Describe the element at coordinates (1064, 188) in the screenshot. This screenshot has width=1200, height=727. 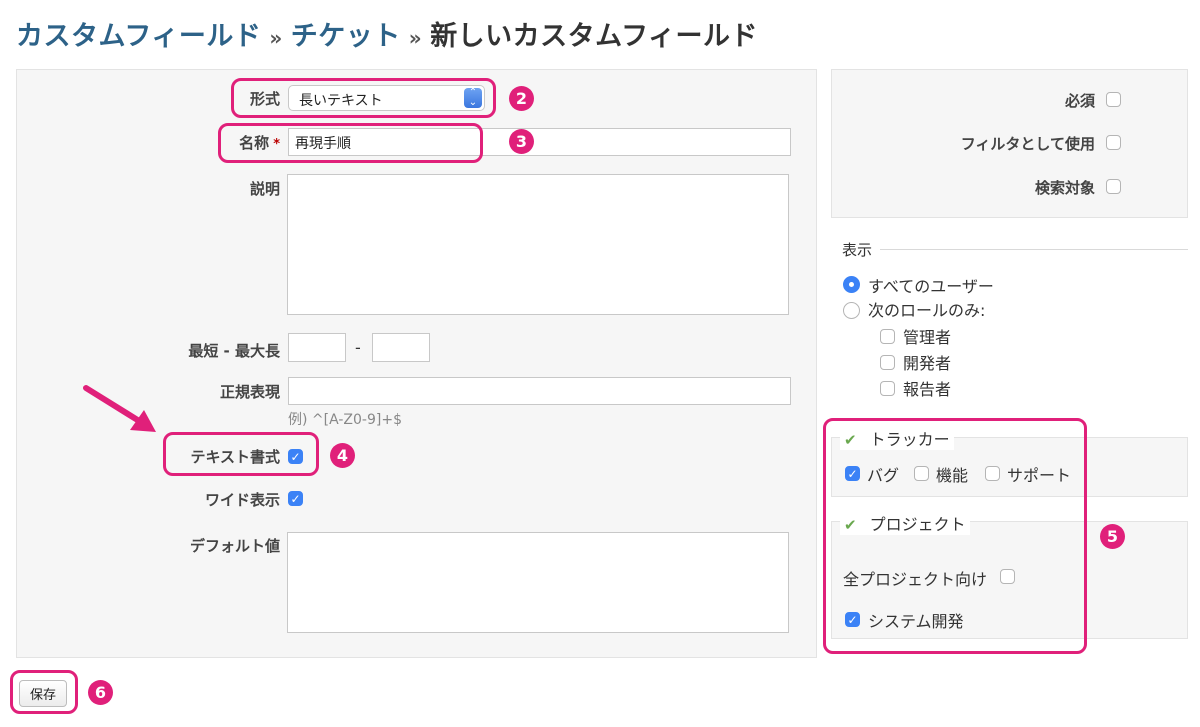
I see `searchable-label: 検索対象` at that location.